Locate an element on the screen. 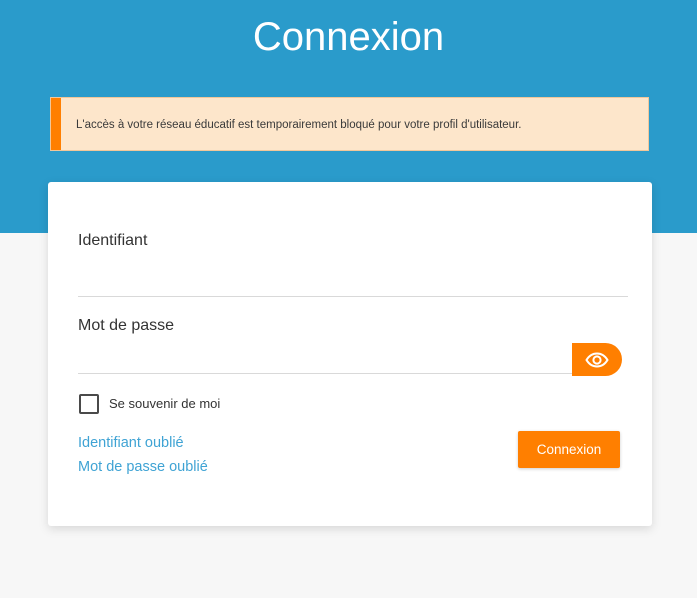 The height and width of the screenshot is (598, 697). show-password-button is located at coordinates (597, 359).